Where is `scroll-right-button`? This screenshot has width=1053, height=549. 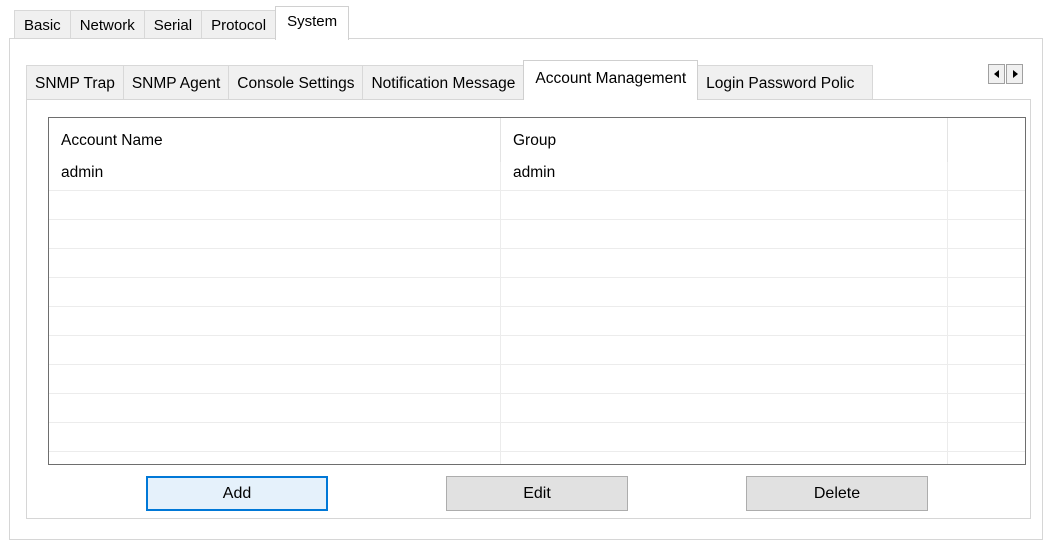
scroll-right-button is located at coordinates (1014, 74).